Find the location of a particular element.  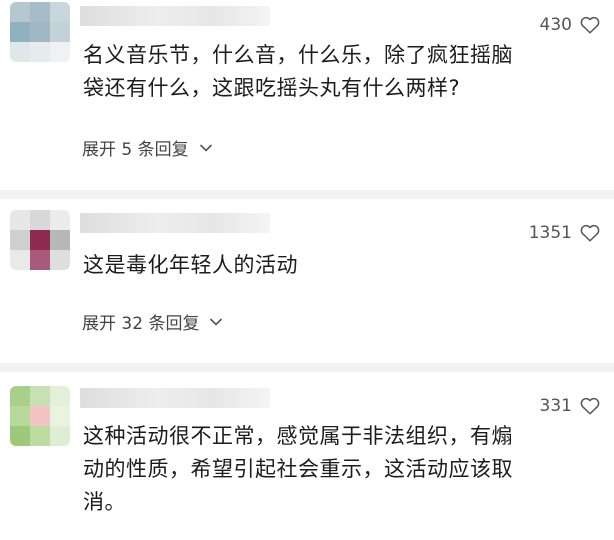

expand-replies-label: 展开 5 条回复 is located at coordinates (135, 150).